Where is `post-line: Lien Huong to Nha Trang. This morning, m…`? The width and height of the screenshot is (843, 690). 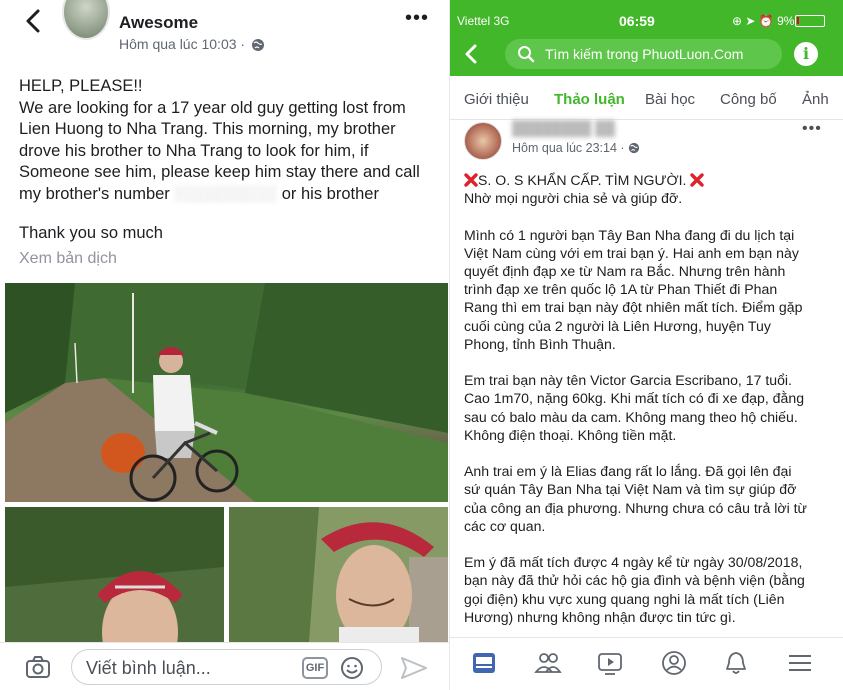
post-line: Lien Huong to Nha Trang. This morning, m… is located at coordinates (207, 129).